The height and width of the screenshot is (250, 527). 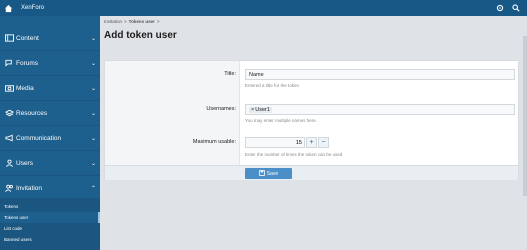 I want to click on username-token-label: User1, so click(x=262, y=109).